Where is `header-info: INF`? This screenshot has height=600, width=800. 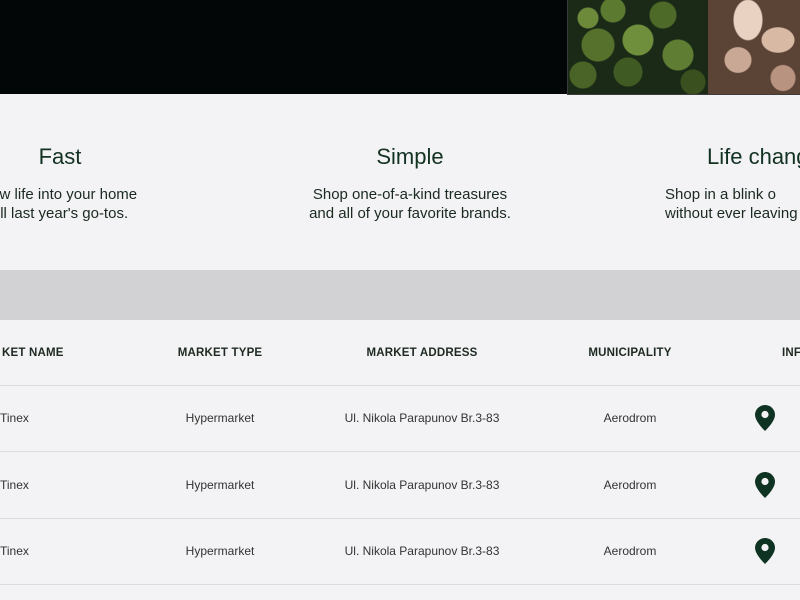 header-info: INF is located at coordinates (782, 352).